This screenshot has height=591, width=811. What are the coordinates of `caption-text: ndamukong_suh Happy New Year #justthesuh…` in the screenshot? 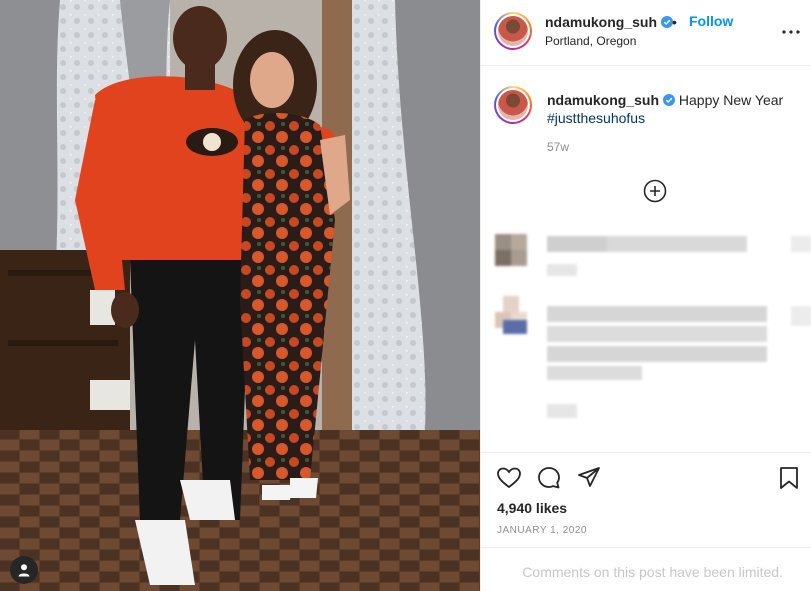 It's located at (672, 109).